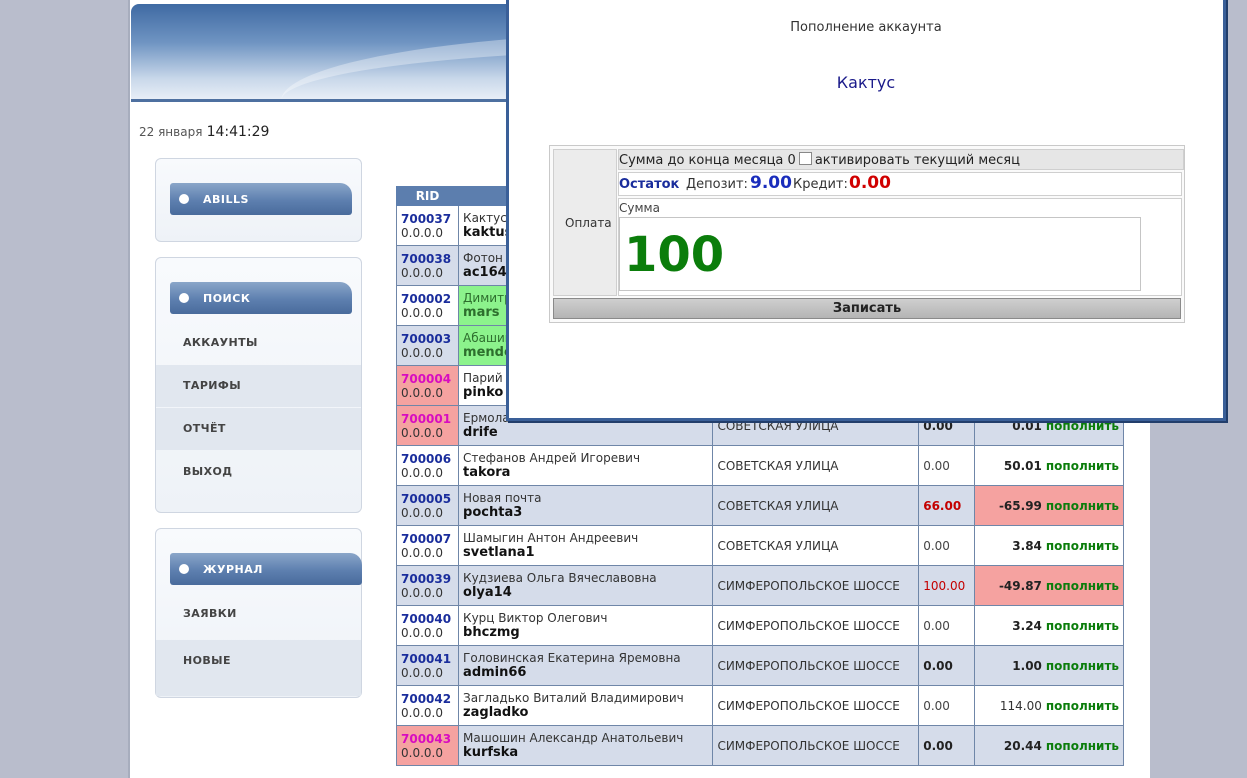 The height and width of the screenshot is (778, 1247). Describe the element at coordinates (649, 184) in the screenshot. I see `balance-link: Остаток` at that location.